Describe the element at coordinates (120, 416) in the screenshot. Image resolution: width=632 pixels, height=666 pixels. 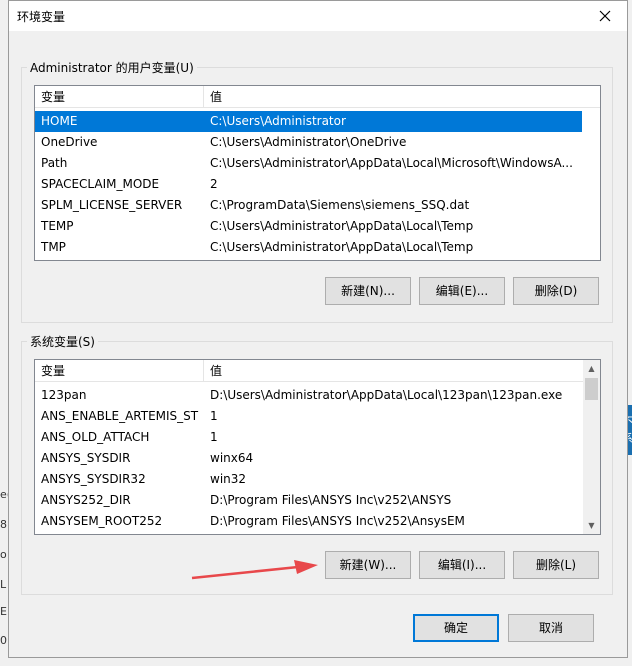
I see `variable-name: ANS_ENABLE_ARTEMIS_ST` at that location.